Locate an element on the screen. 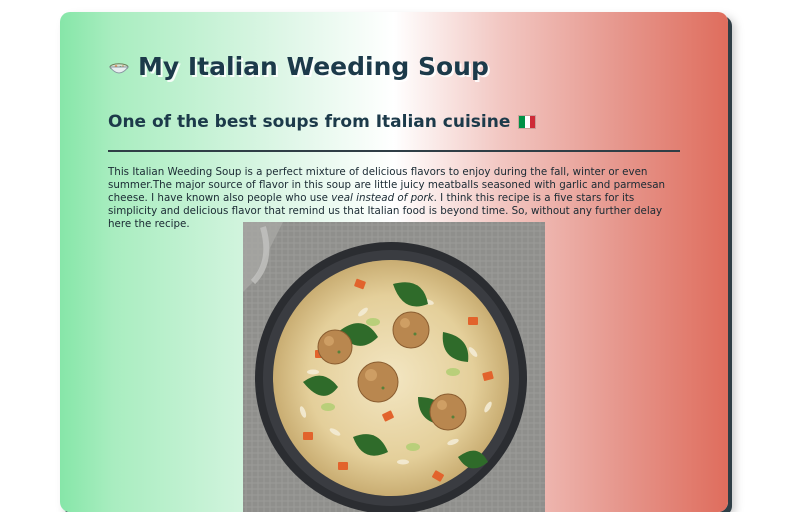 The width and height of the screenshot is (800, 512). soup-bowl-icon is located at coordinates (119, 67).